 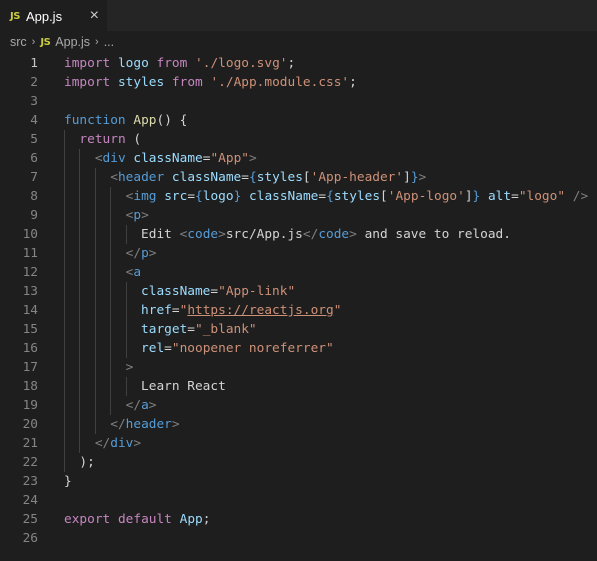 I want to click on code-token: src/App.js, so click(x=264, y=234).